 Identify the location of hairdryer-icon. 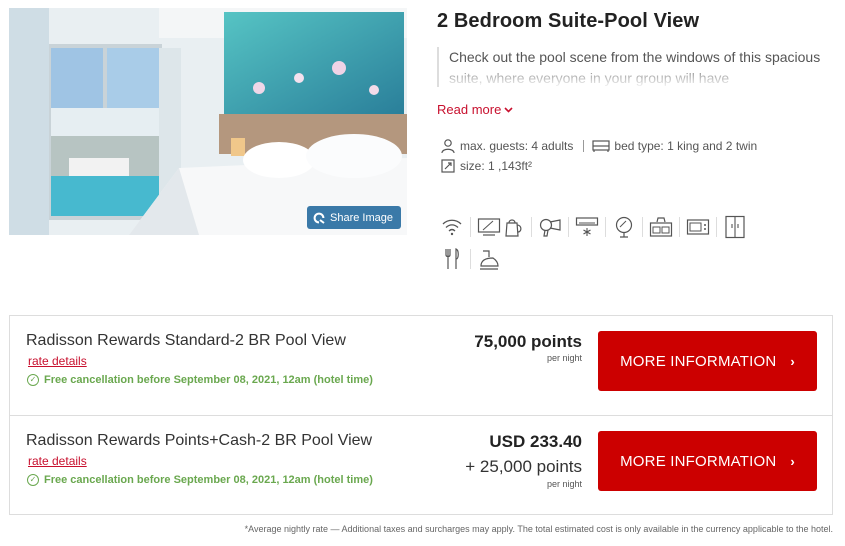
(550, 227).